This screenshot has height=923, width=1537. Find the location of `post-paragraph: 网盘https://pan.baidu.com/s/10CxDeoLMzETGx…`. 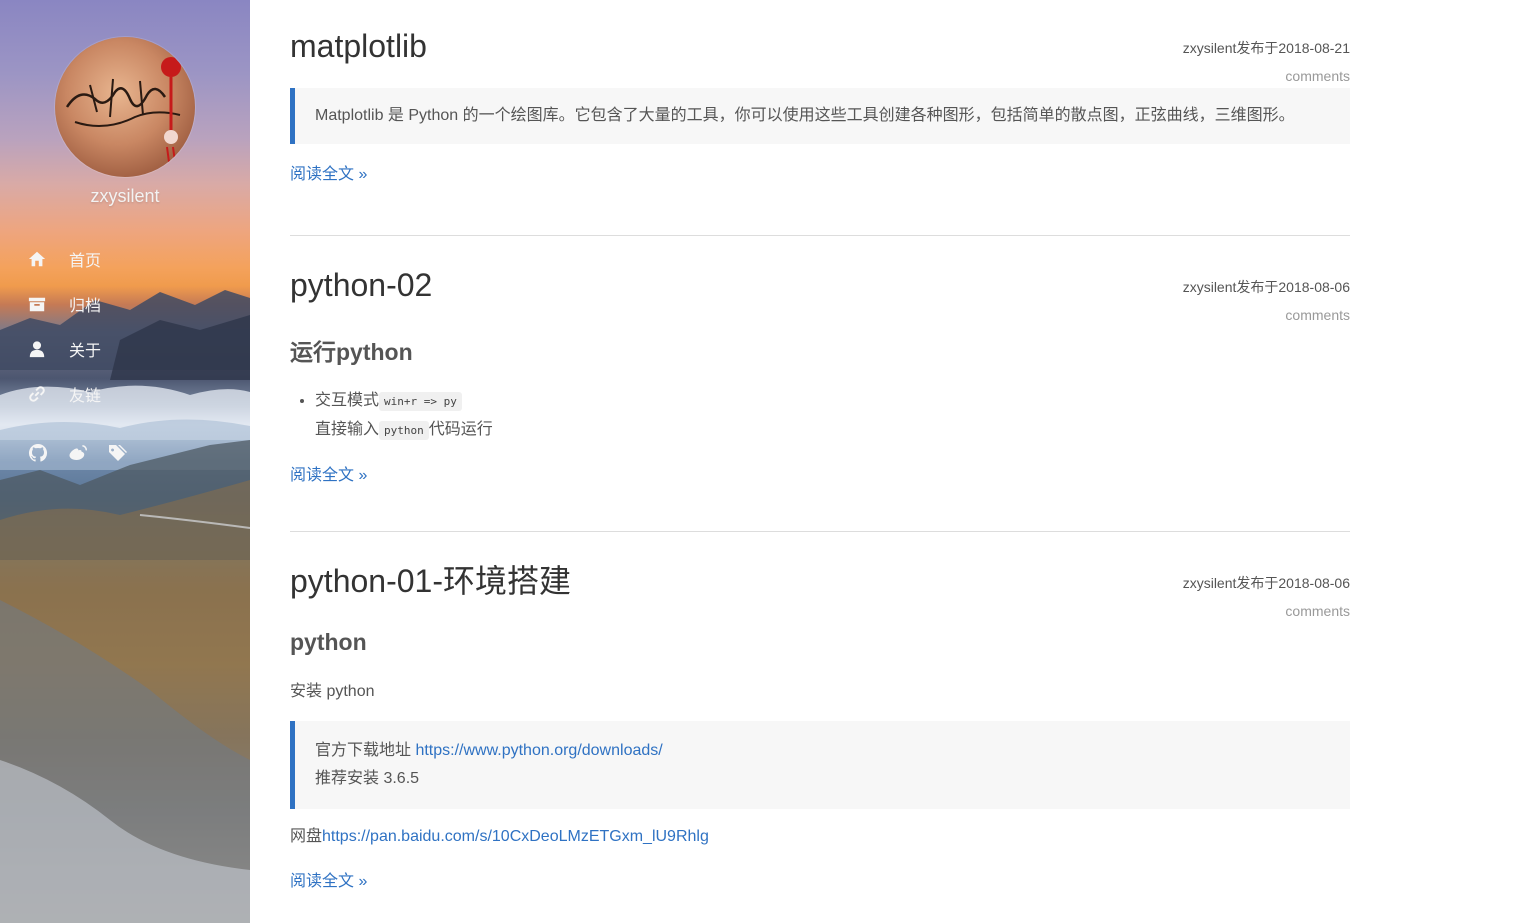

post-paragraph: 网盘https://pan.baidu.com/s/10CxDeoLMzETGx… is located at coordinates (820, 837).